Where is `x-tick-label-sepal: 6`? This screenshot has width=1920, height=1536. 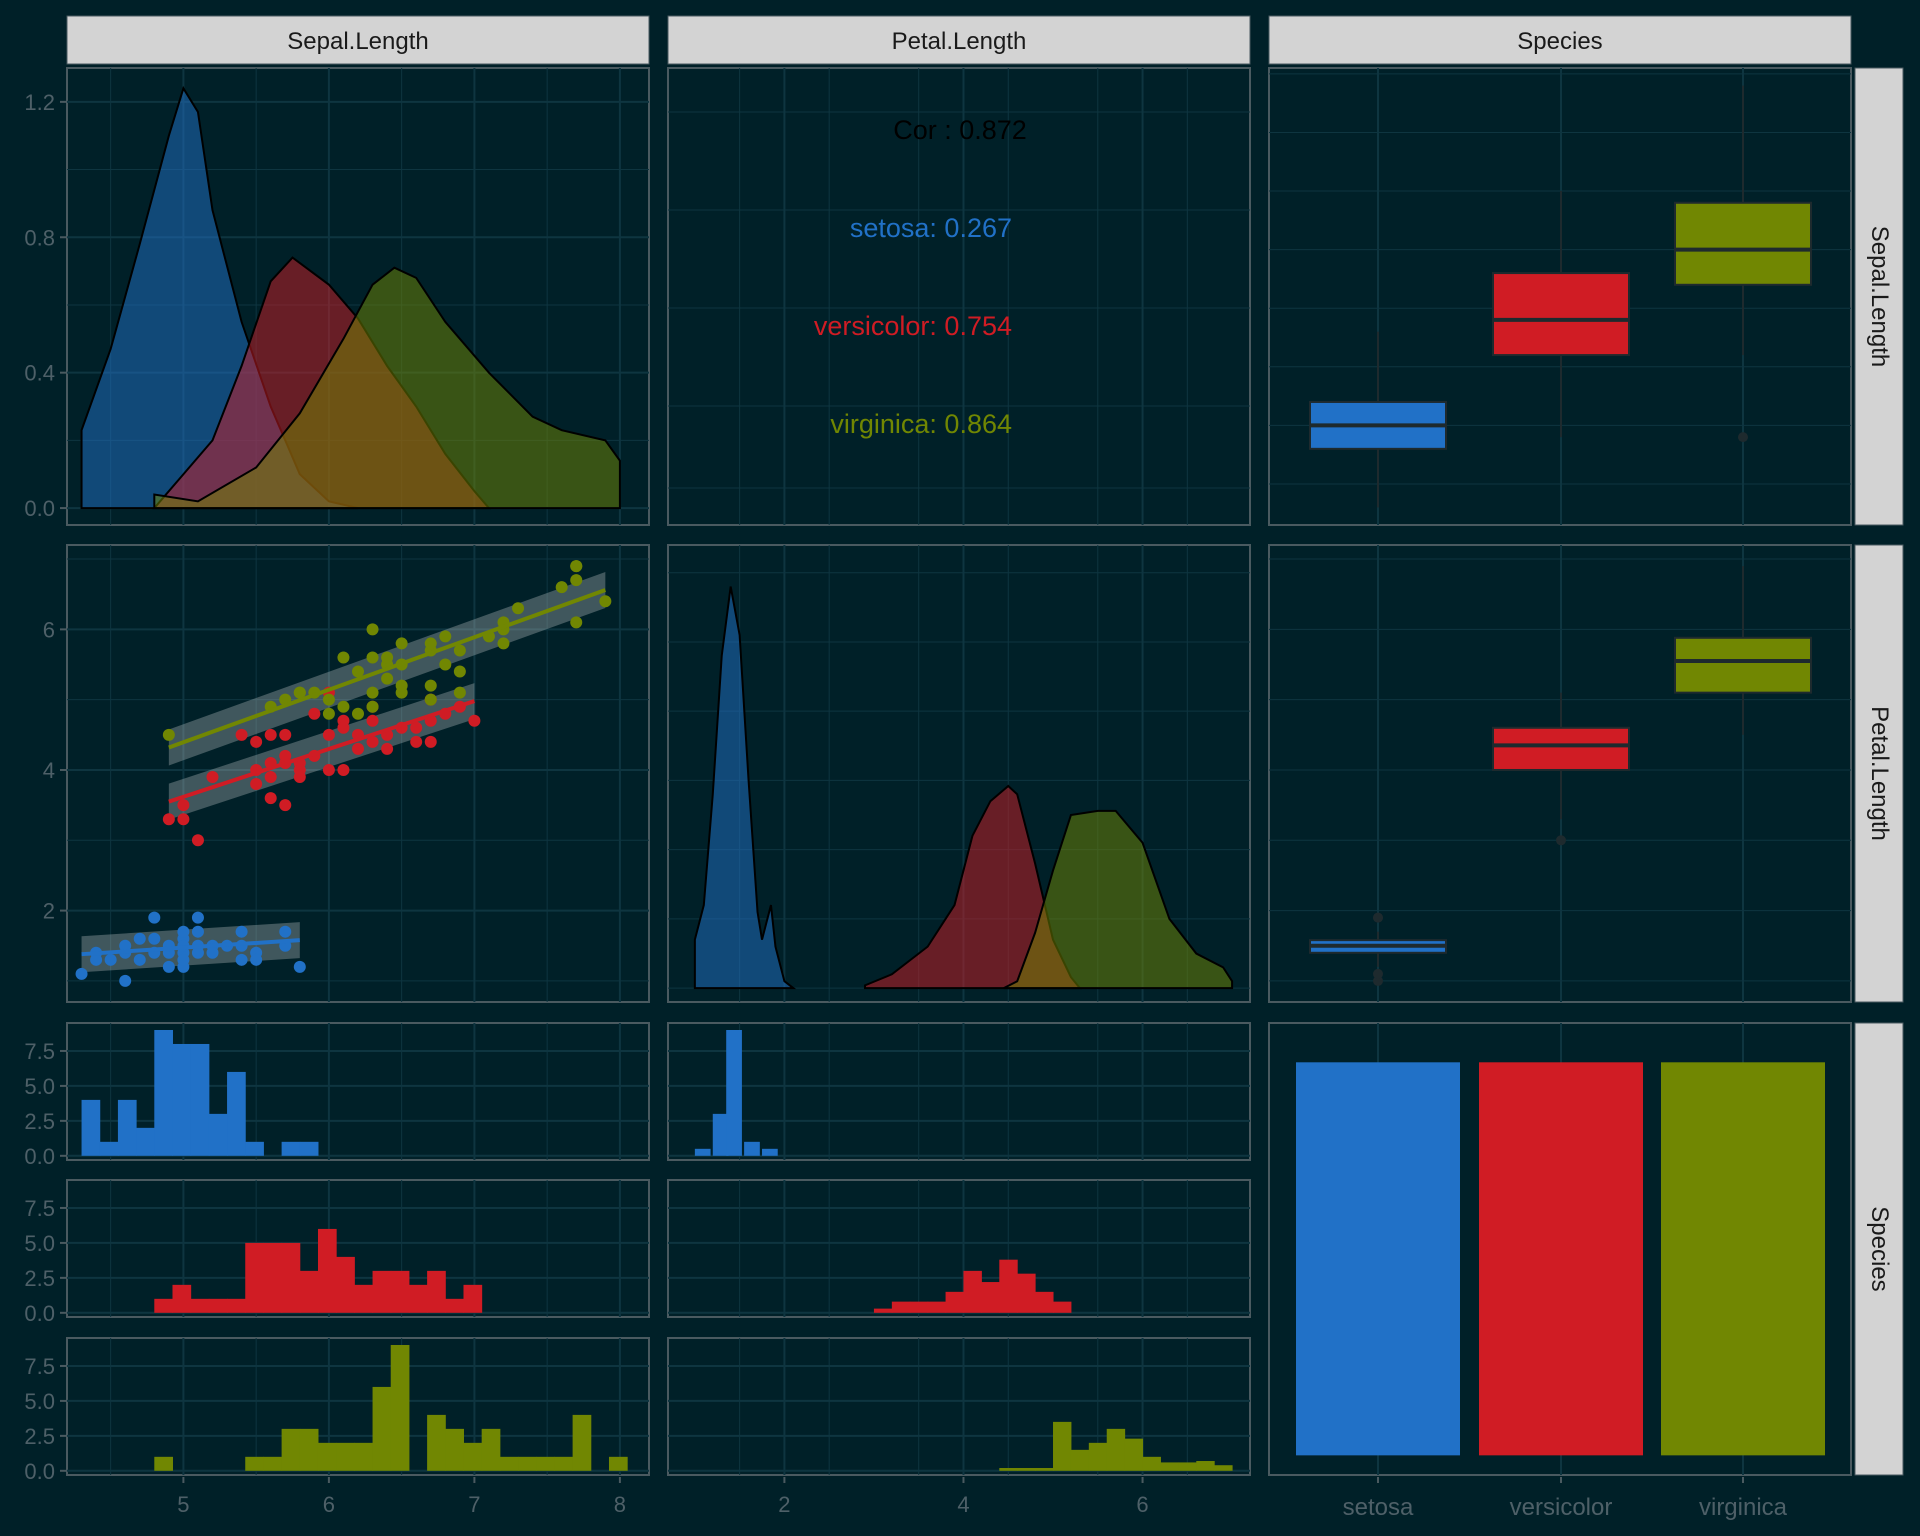 x-tick-label-sepal: 6 is located at coordinates (329, 1504).